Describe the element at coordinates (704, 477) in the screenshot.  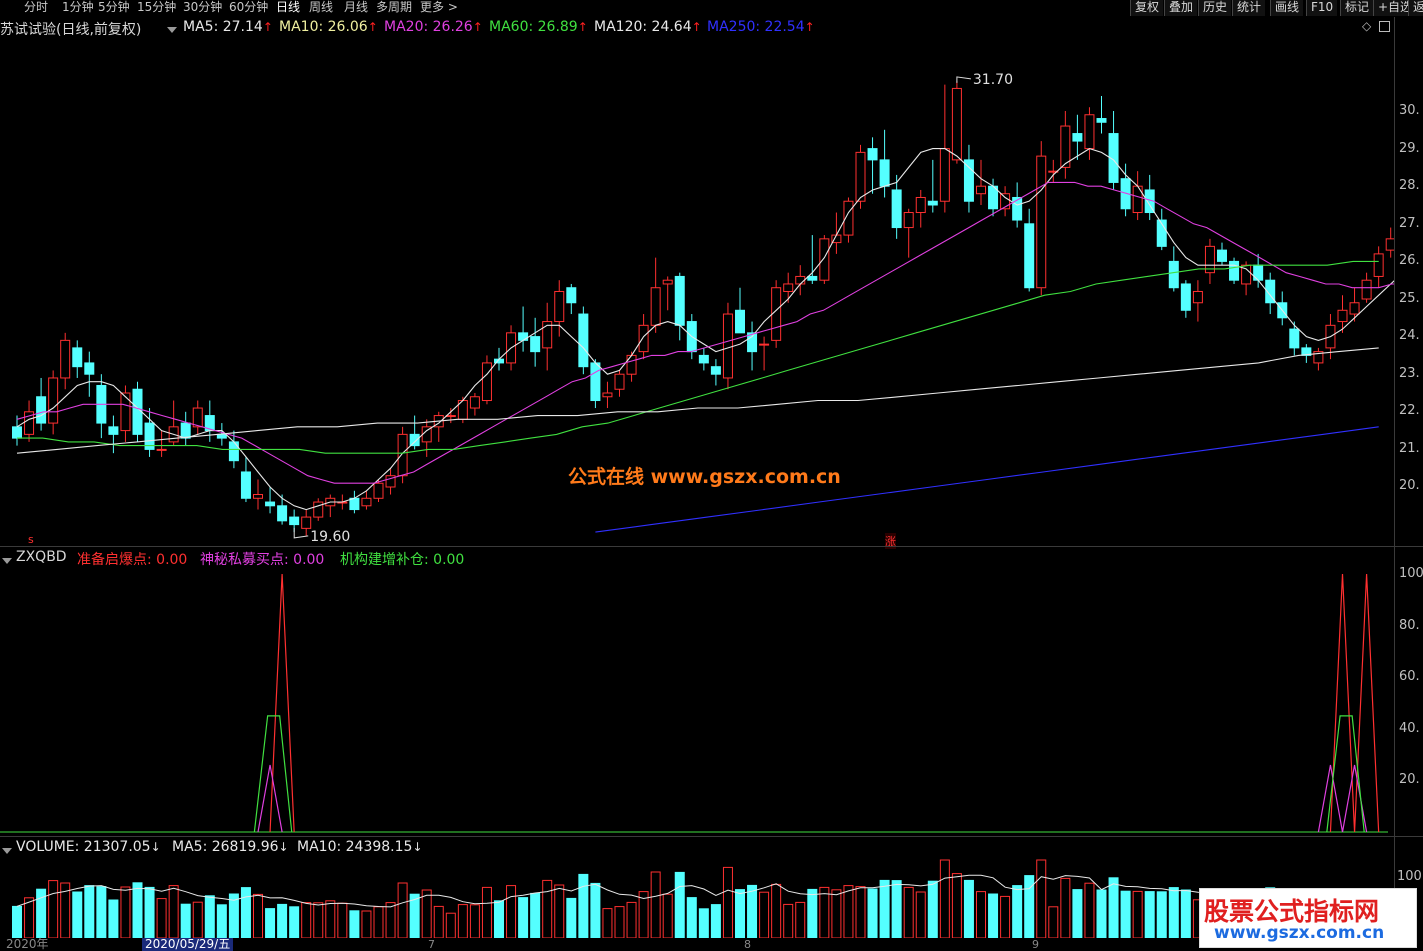
I see `watermark-center: 公式在线 www.gszx.com.cn` at that location.